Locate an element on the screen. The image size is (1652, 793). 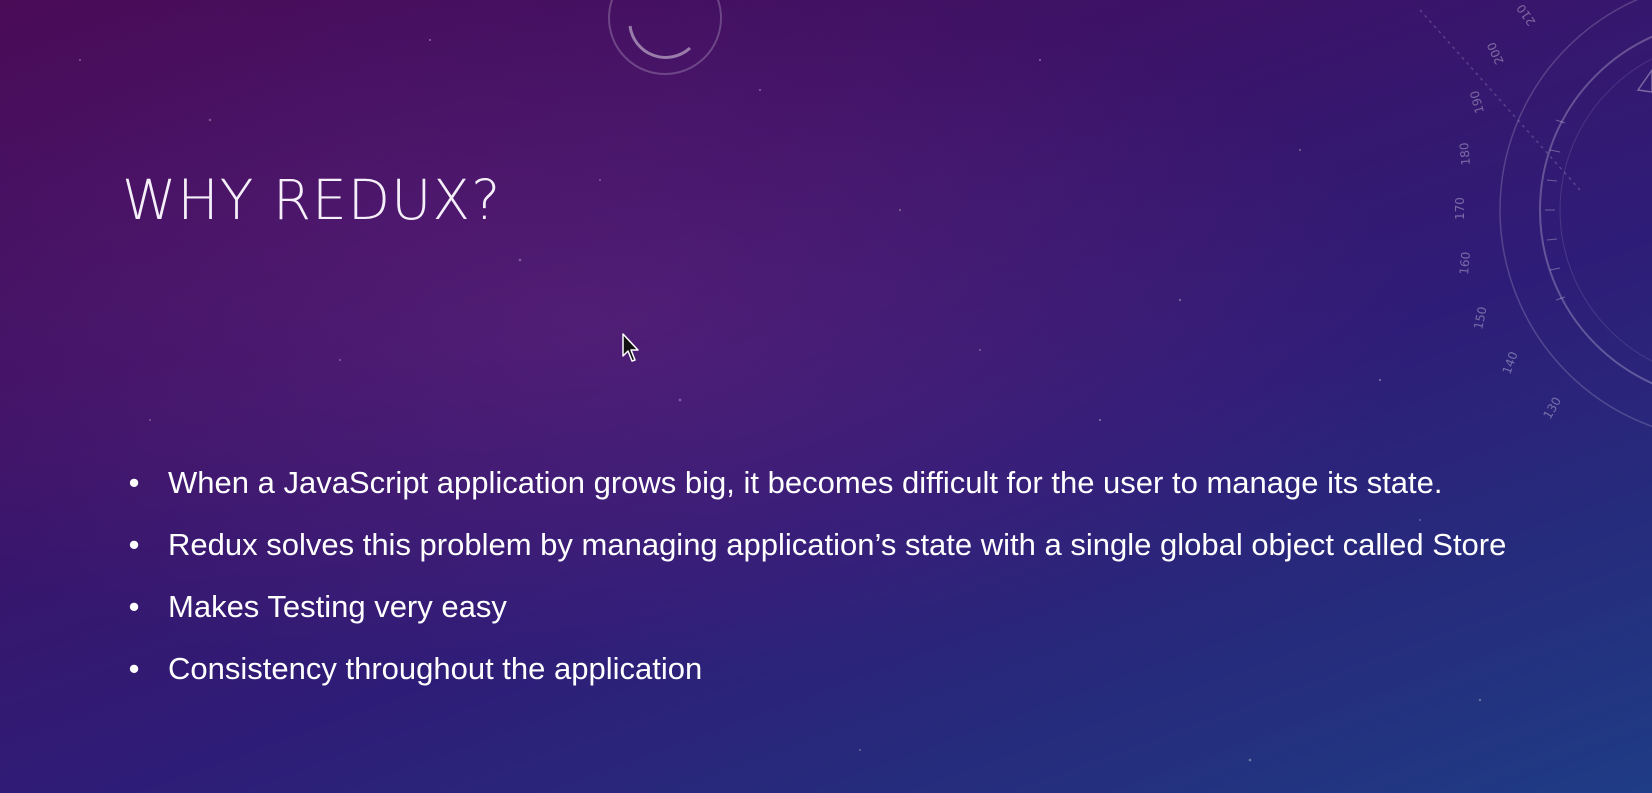
mouse-pointer-icon is located at coordinates (630, 347).